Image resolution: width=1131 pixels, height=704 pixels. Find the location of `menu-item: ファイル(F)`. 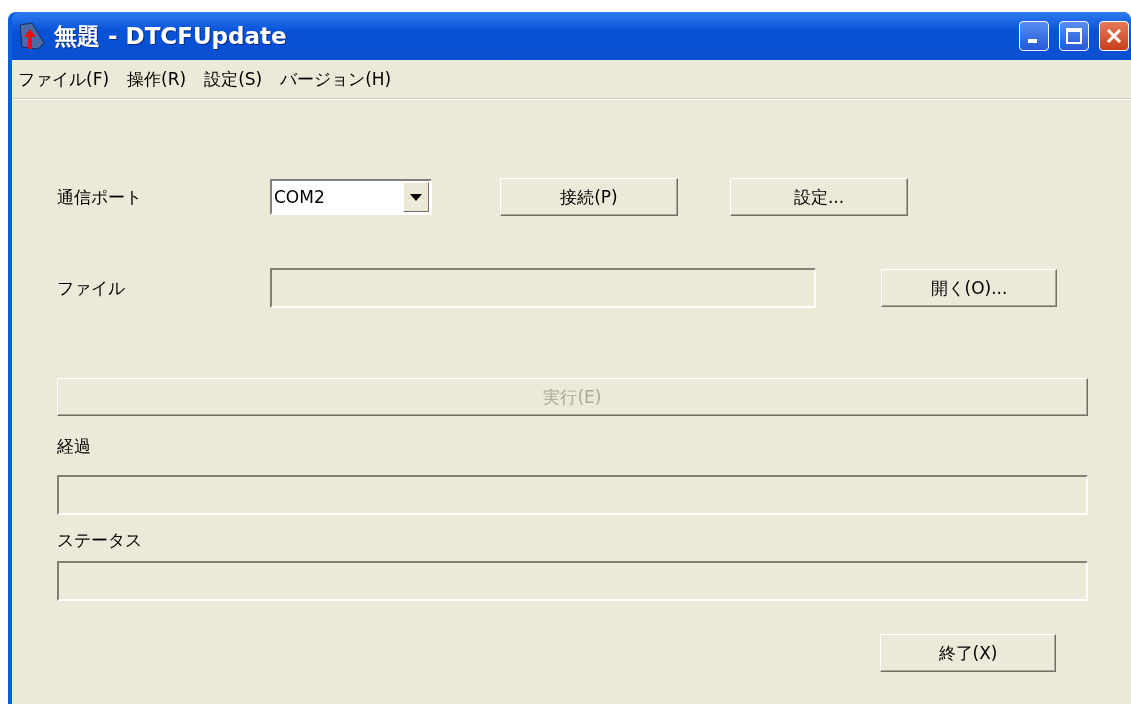

menu-item: ファイル(F) is located at coordinates (69, 79).